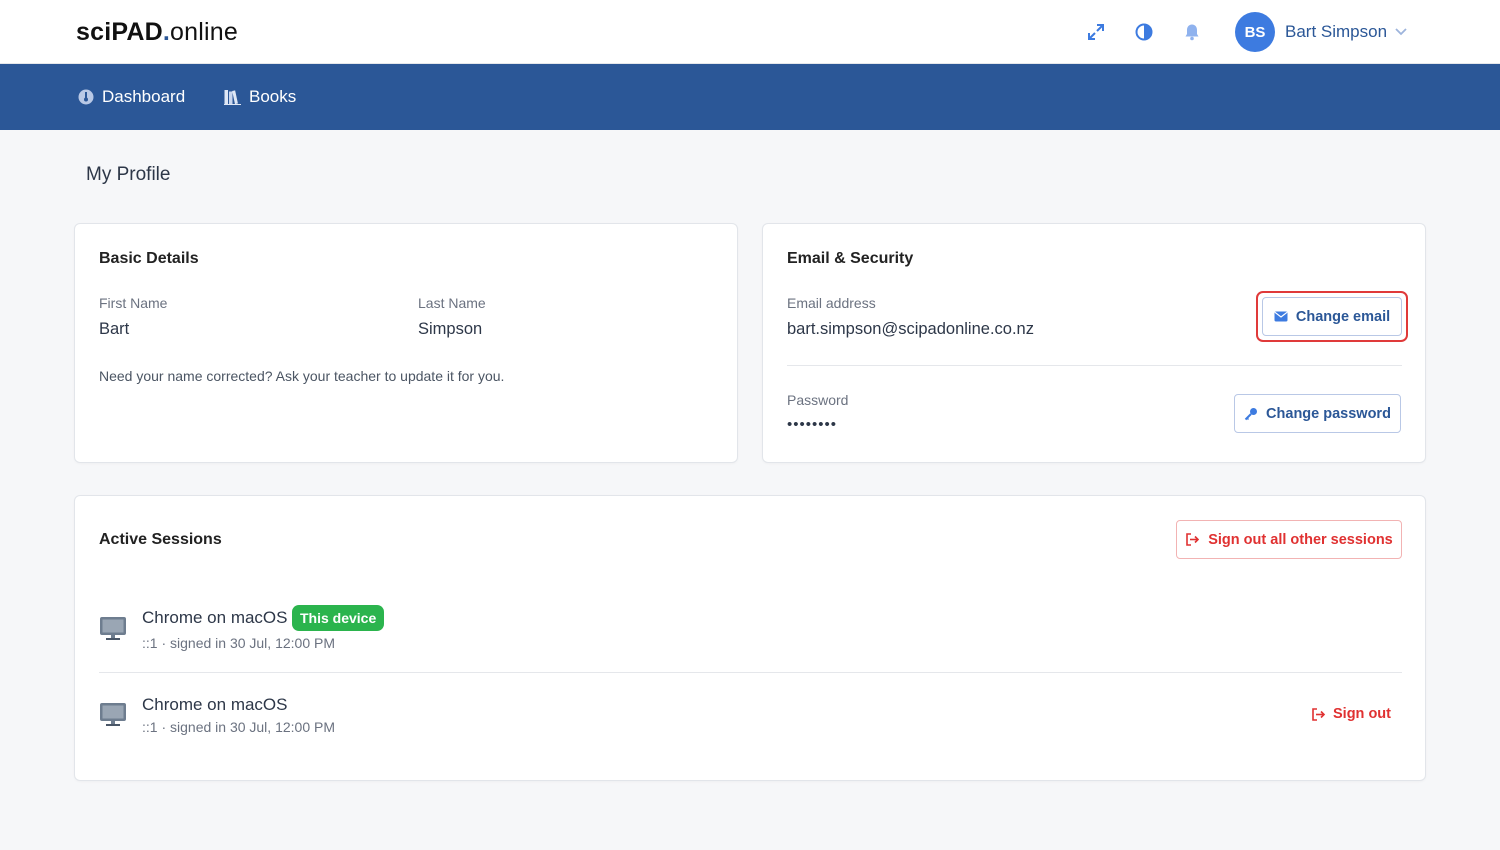 The image size is (1500, 850). What do you see at coordinates (812, 424) in the screenshot?
I see `password-value: ••••••••` at bounding box center [812, 424].